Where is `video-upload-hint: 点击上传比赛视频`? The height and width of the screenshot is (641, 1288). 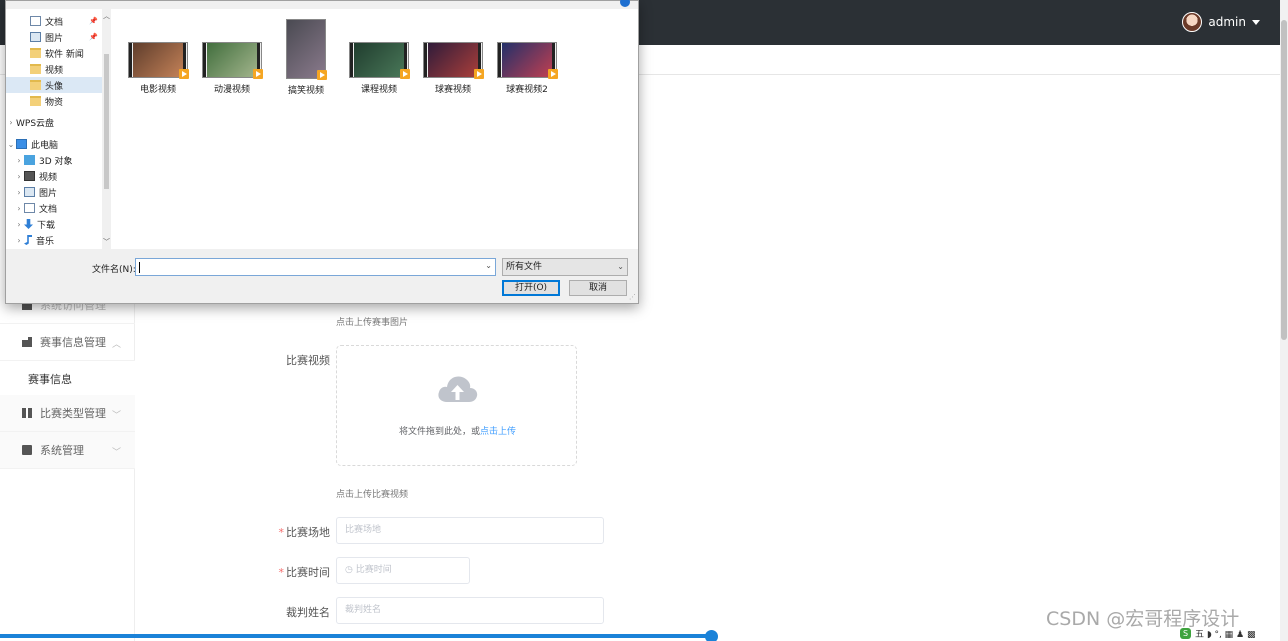 video-upload-hint: 点击上传比赛视频 is located at coordinates (372, 495).